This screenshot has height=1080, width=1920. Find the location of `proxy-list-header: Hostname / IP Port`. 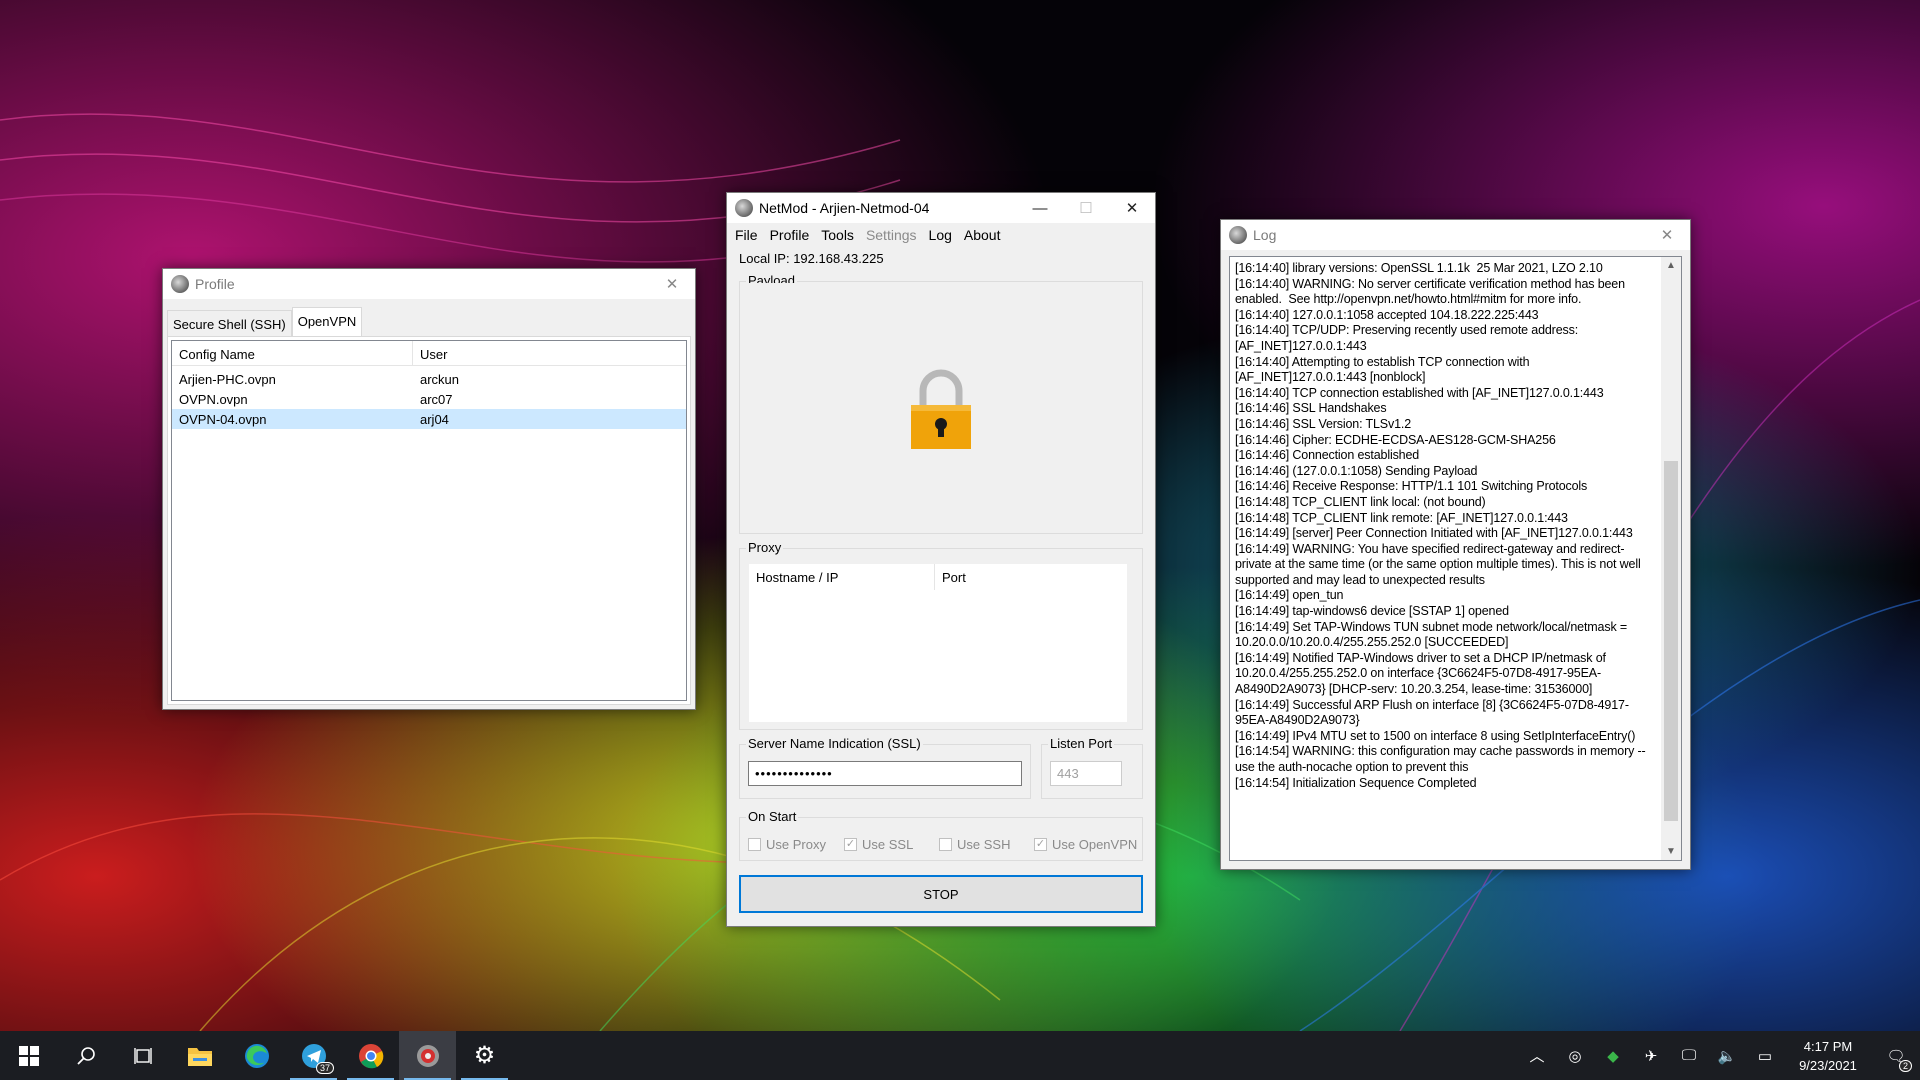

proxy-list-header: Hostname / IP Port is located at coordinates (938, 577).